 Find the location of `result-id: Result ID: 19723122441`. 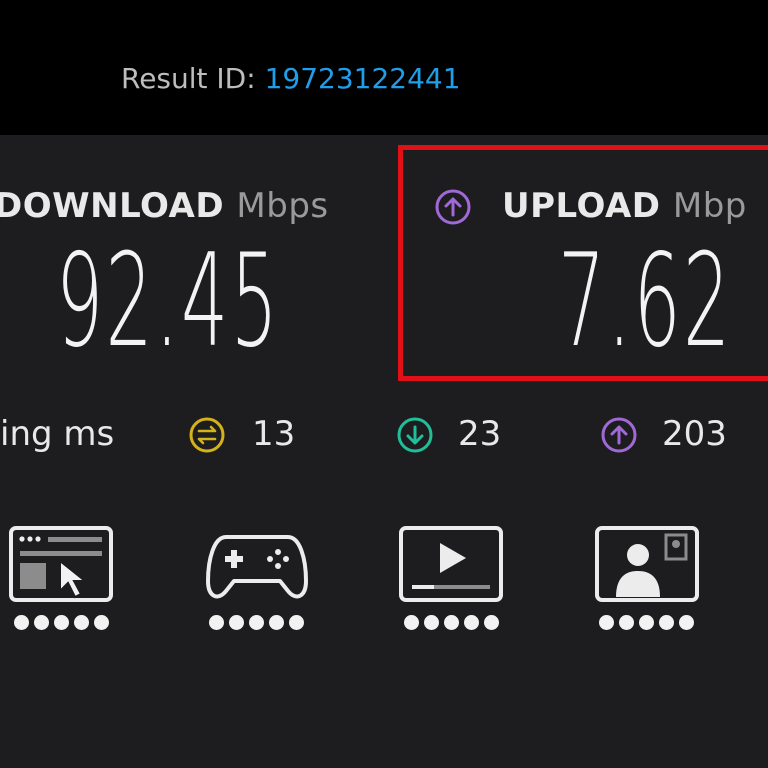

result-id: Result ID: 19723122441 is located at coordinates (291, 78).